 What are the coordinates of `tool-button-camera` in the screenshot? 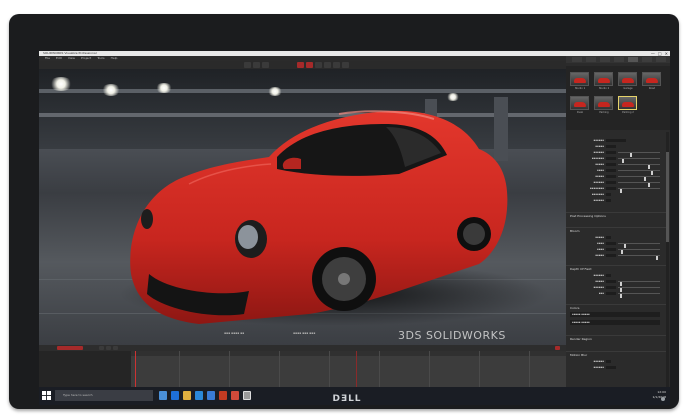 It's located at (318, 65).